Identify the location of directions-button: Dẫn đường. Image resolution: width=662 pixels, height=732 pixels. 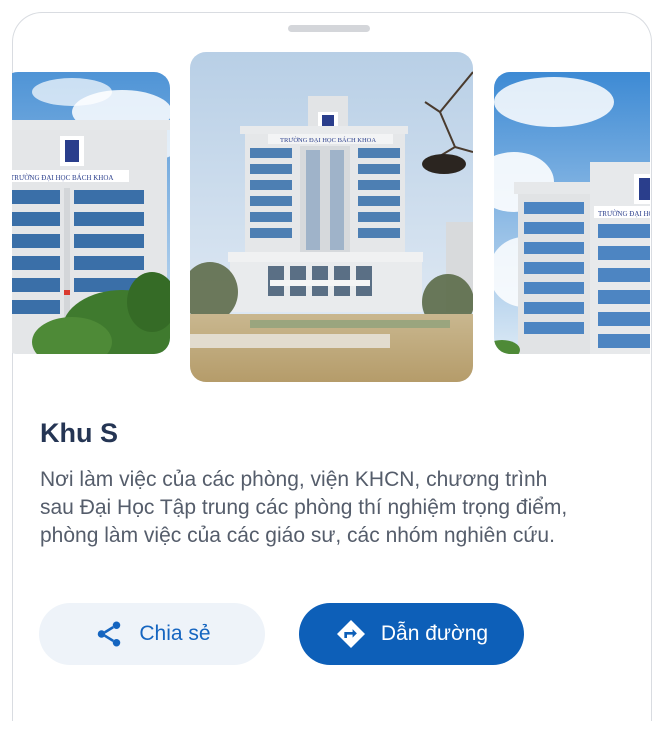
(411, 634).